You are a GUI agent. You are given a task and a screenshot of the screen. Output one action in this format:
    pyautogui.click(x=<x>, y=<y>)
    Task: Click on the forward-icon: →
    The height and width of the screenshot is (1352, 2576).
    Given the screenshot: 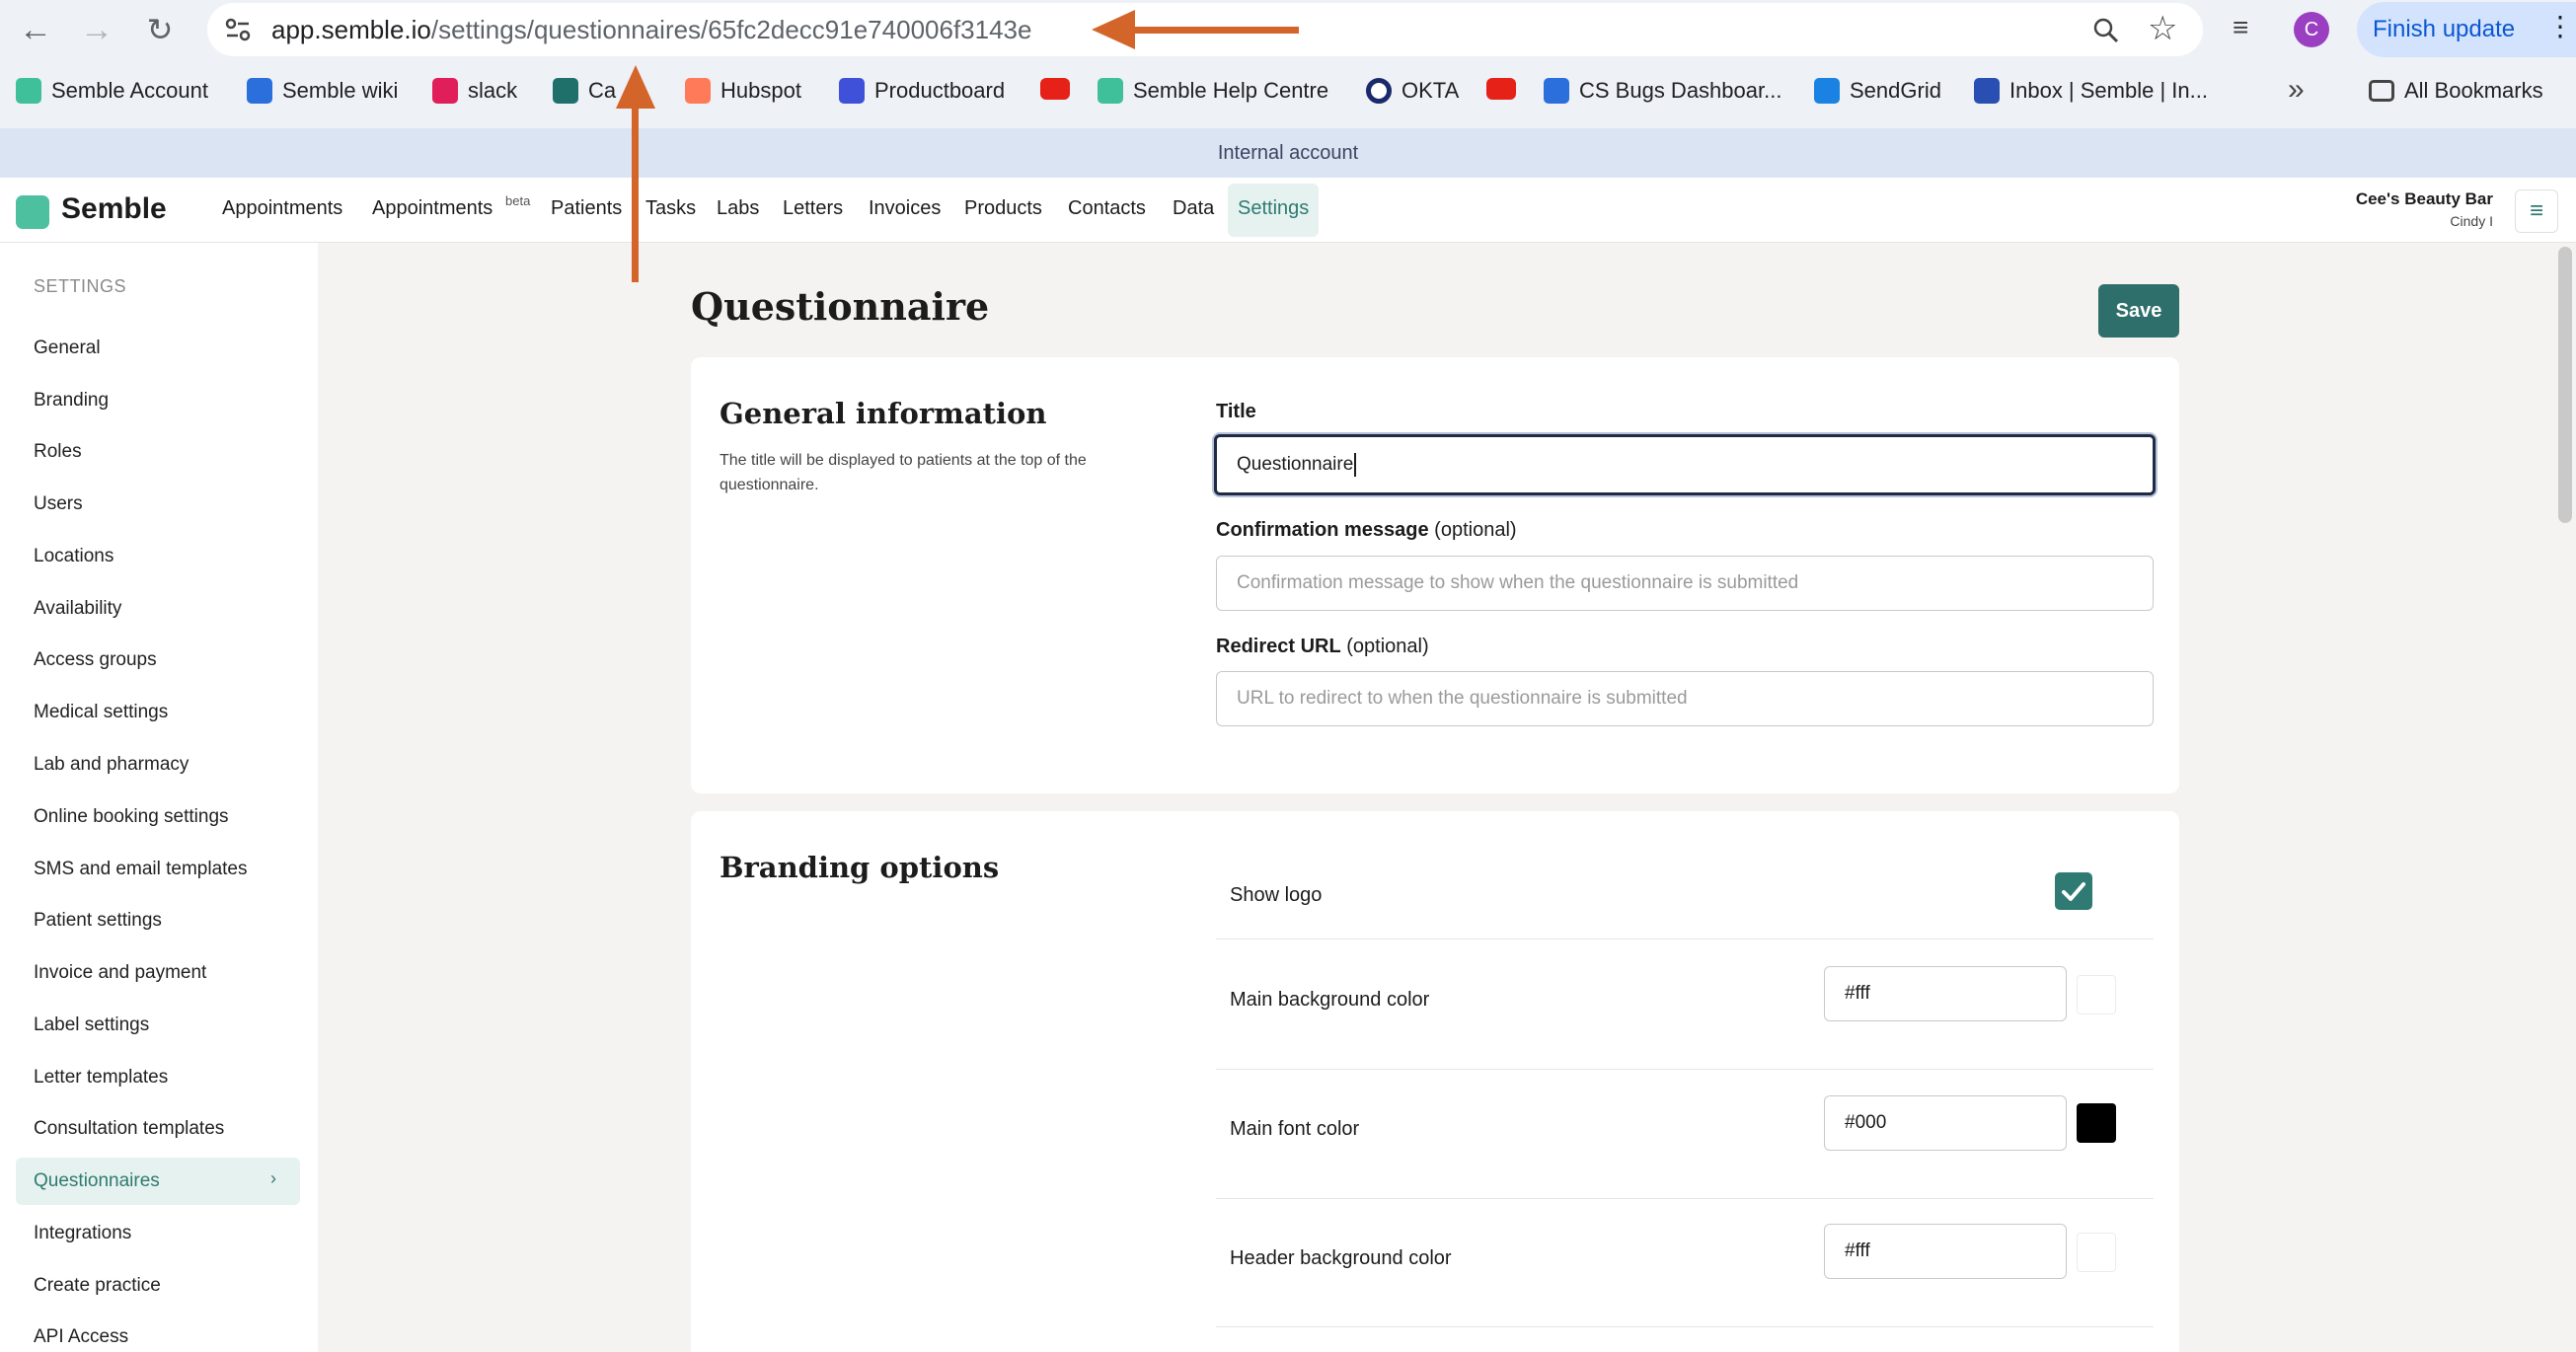 What is the action you would take?
    pyautogui.click(x=96, y=29)
    